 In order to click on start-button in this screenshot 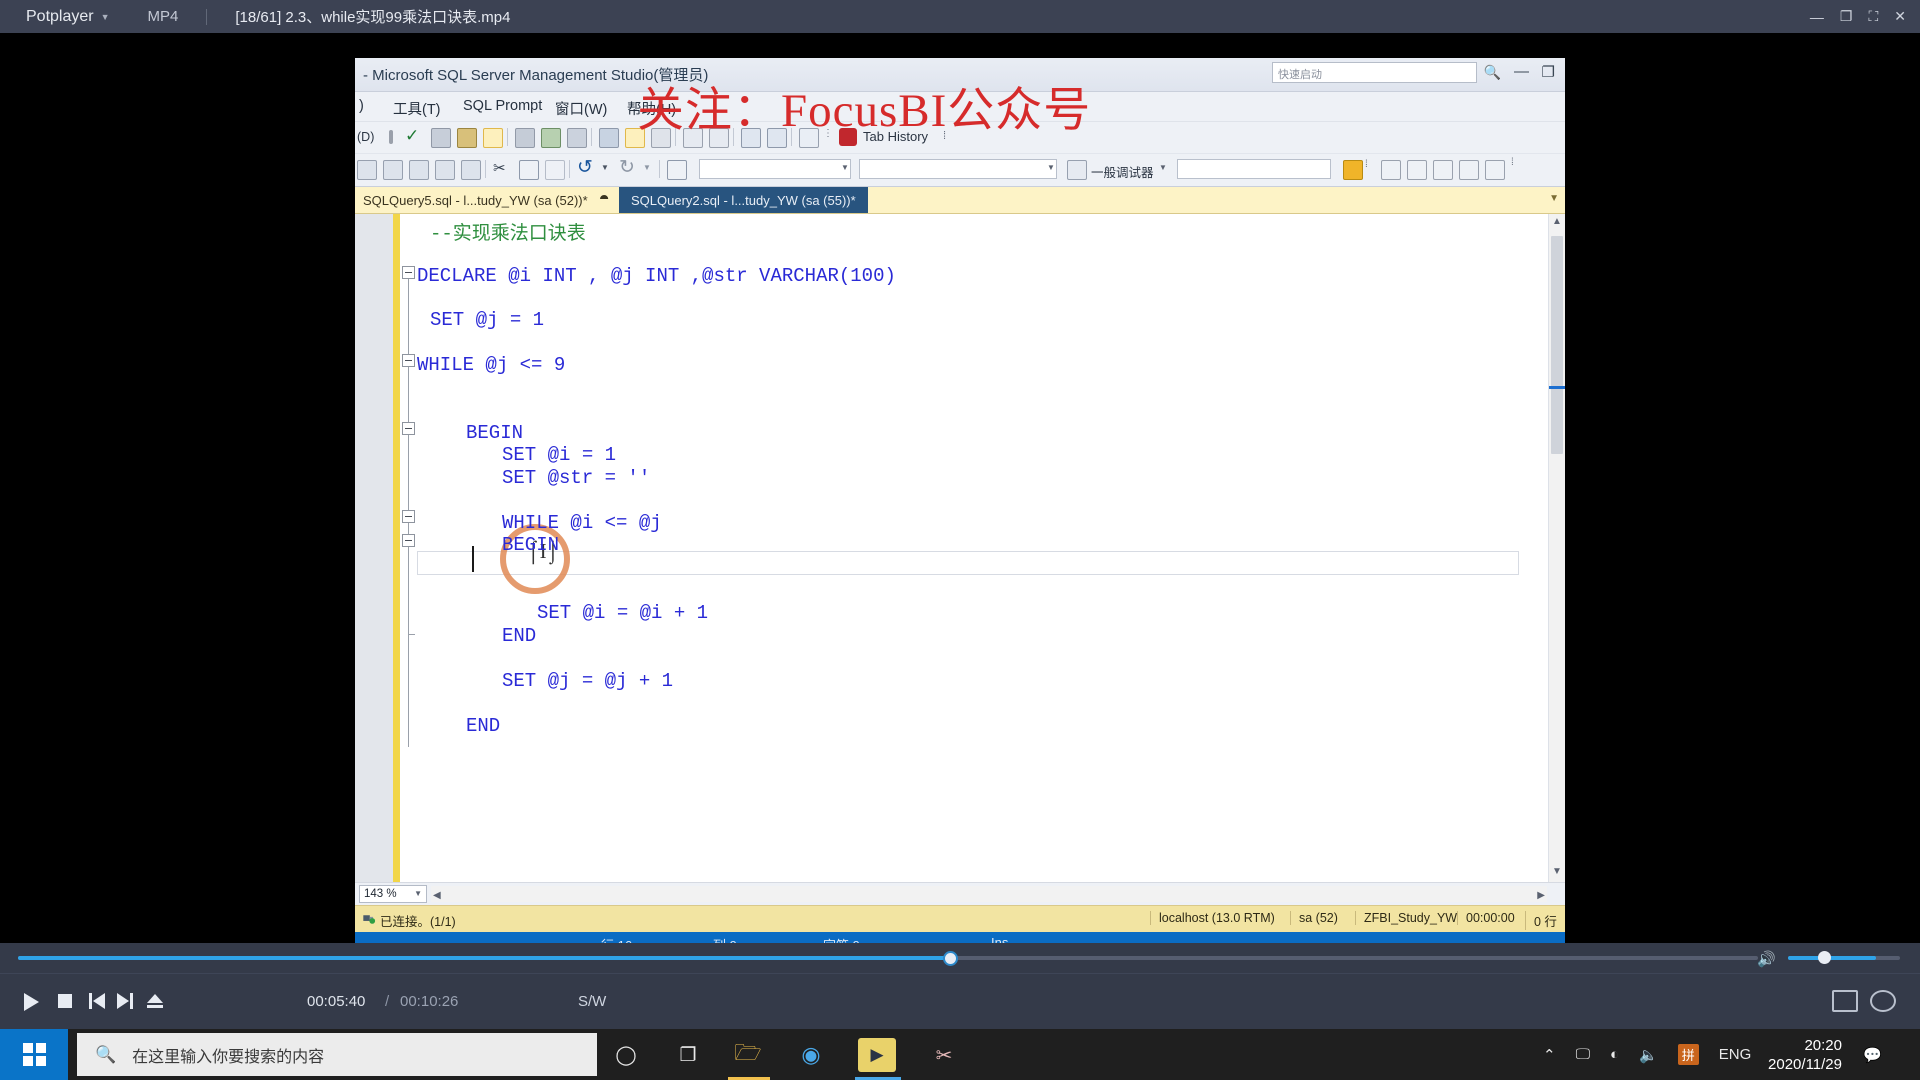, I will do `click(34, 1054)`.